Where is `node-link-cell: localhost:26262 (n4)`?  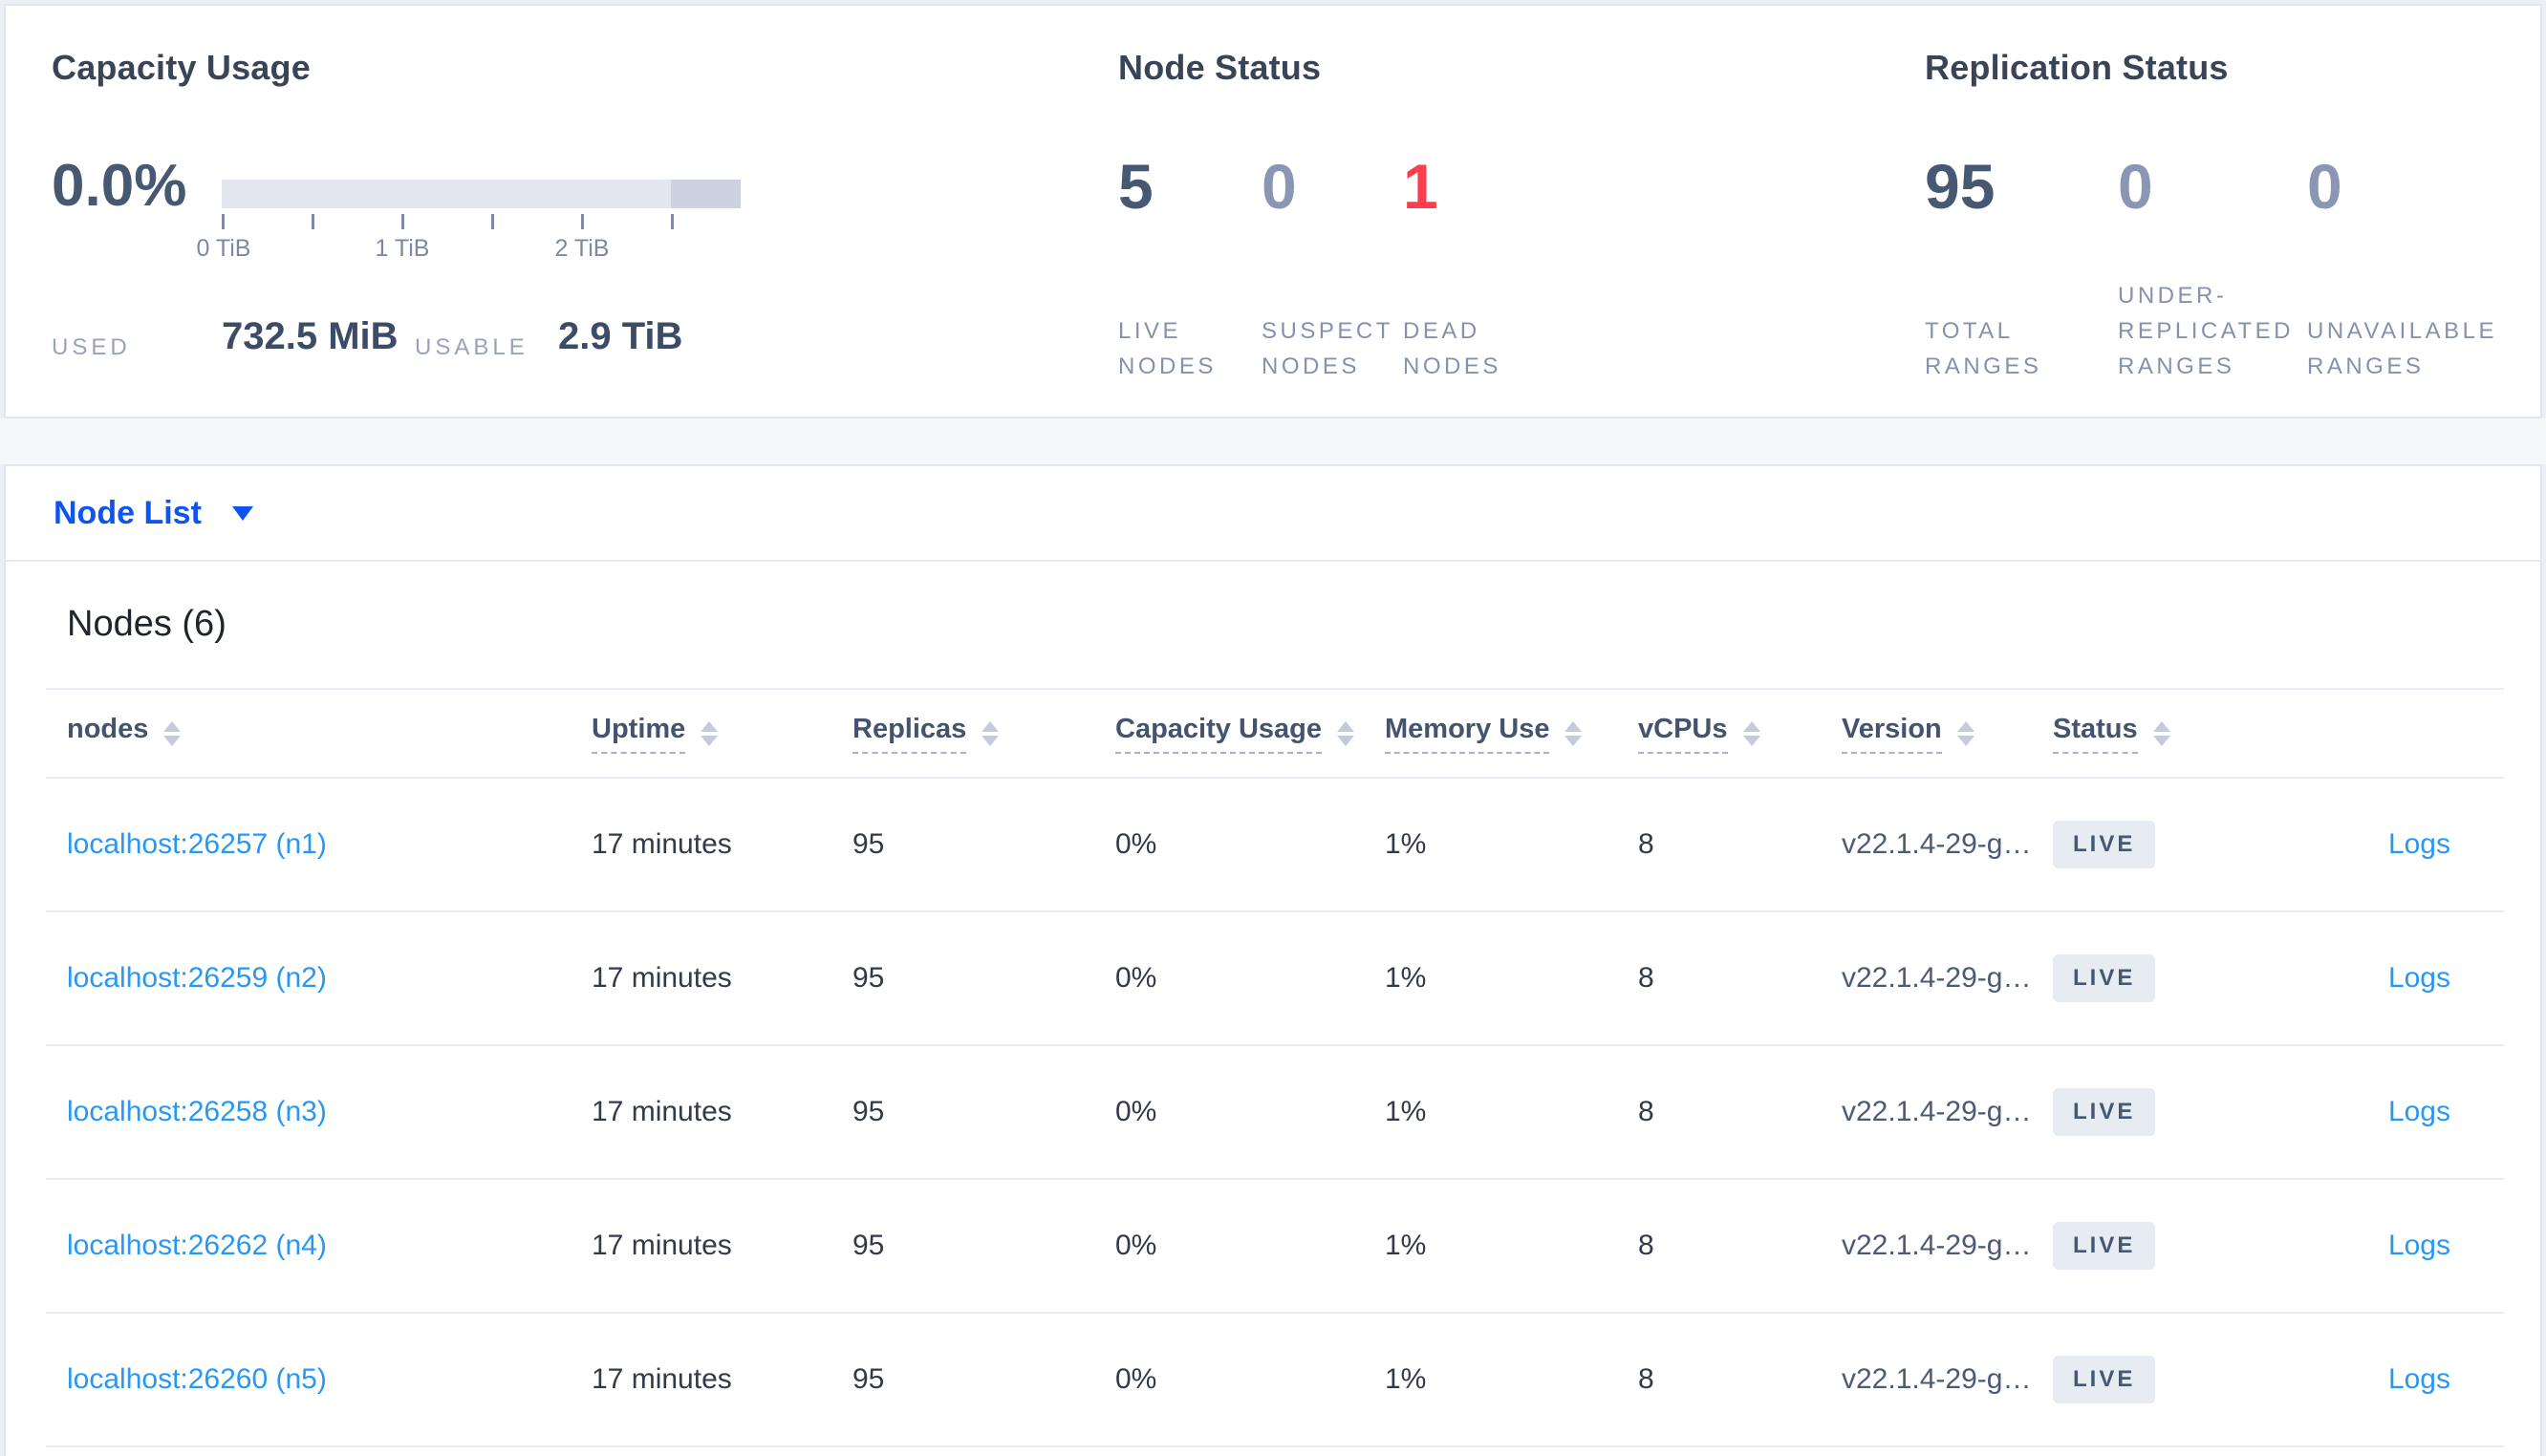
node-link-cell: localhost:26262 (n4) is located at coordinates (308, 1246).